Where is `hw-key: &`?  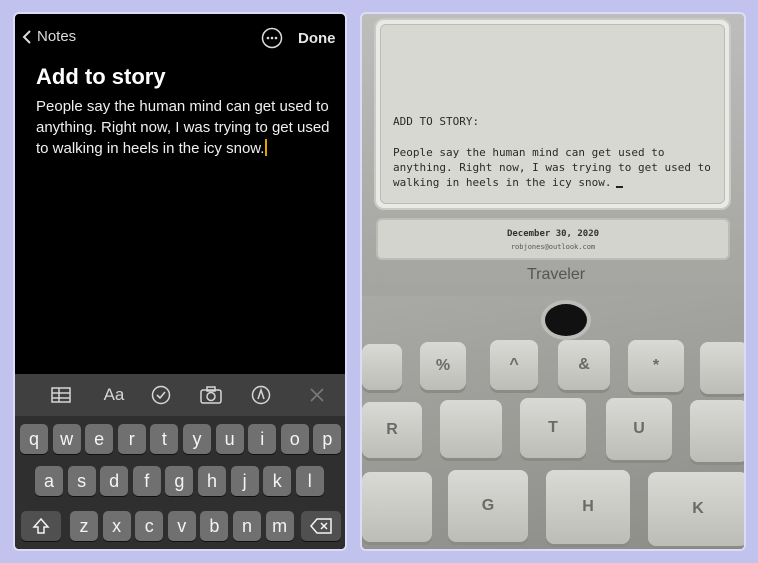
hw-key: & is located at coordinates (584, 365).